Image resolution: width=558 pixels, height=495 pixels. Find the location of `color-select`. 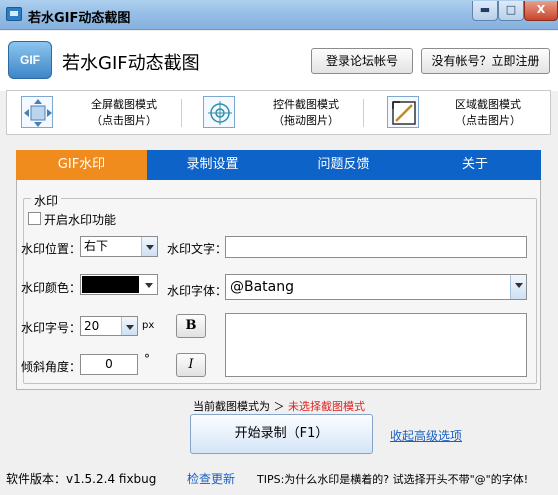

color-select is located at coordinates (119, 284).